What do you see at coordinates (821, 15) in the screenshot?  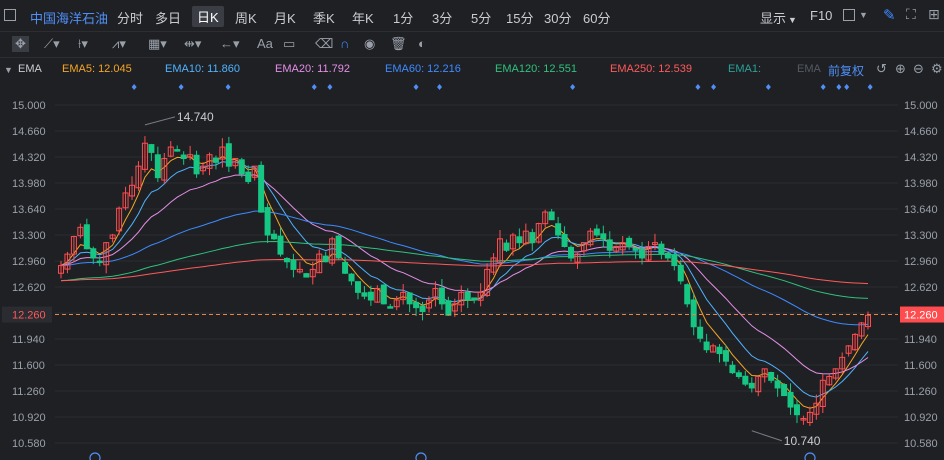 I see `f10-button: F10` at bounding box center [821, 15].